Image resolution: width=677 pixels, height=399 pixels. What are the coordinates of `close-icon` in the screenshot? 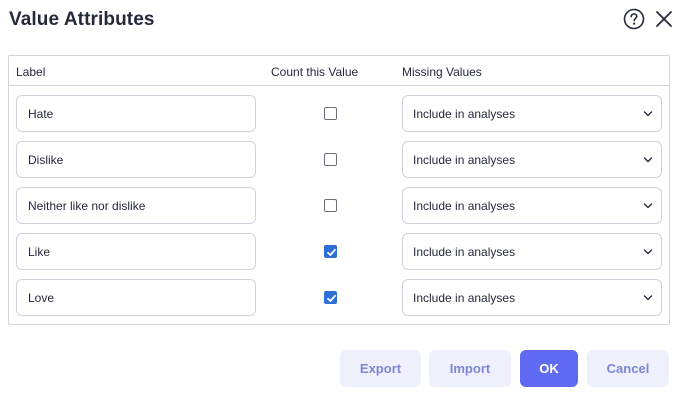 It's located at (664, 19).